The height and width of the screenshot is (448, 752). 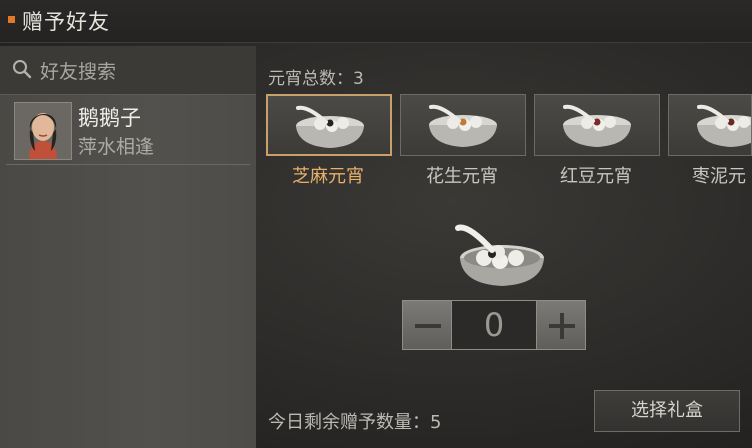 I want to click on friend-search-input: 好友搜索, so click(x=128, y=70).